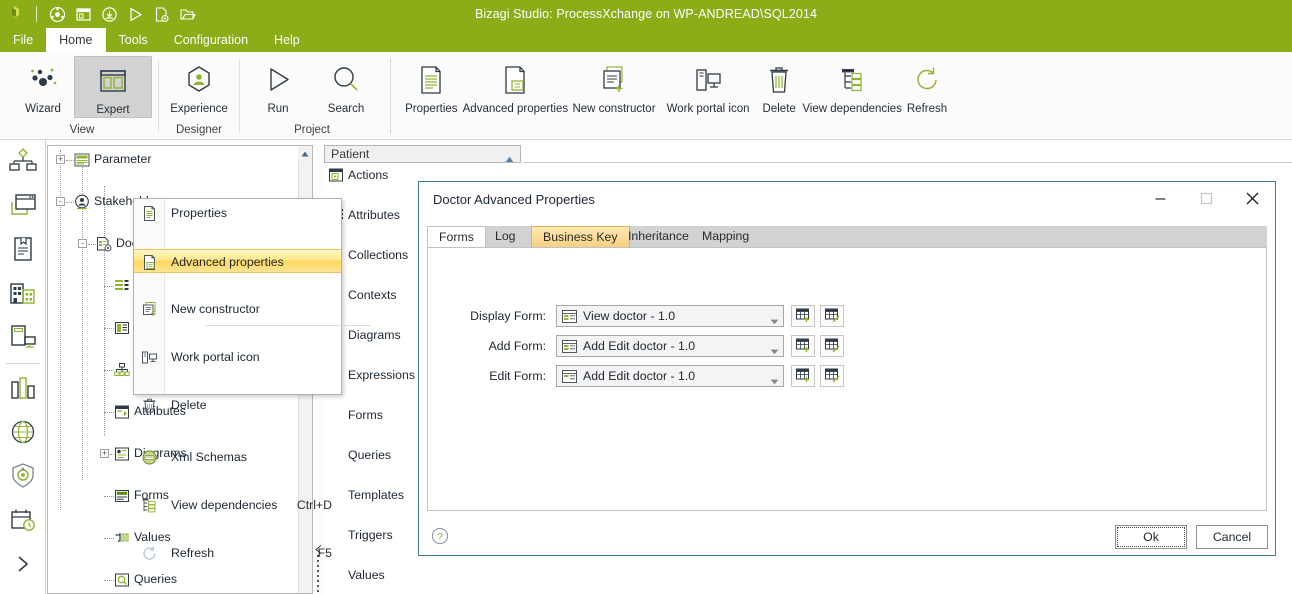 This screenshot has width=1292, height=594. I want to click on values-icon, so click(122, 538).